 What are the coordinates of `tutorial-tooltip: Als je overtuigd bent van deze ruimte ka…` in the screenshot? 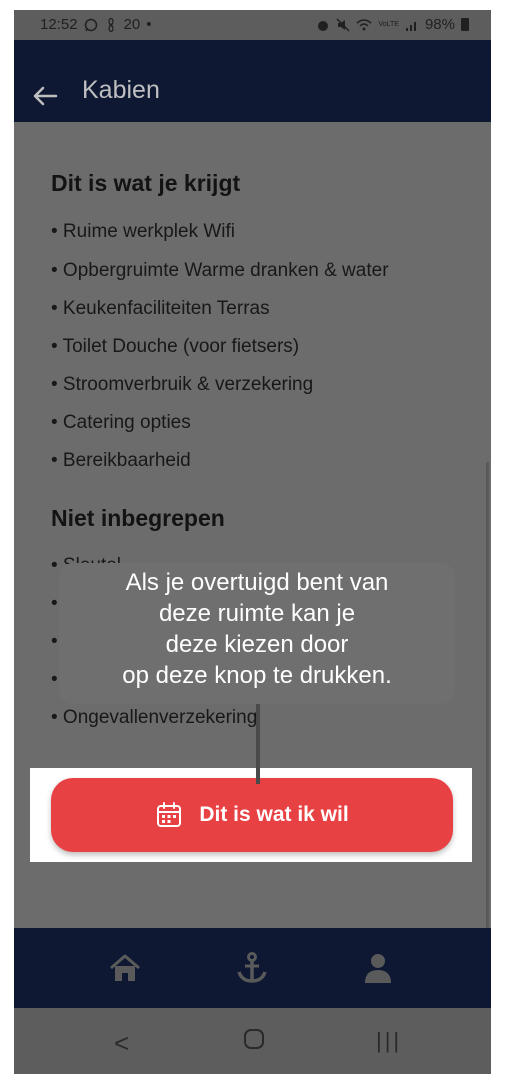 It's located at (257, 633).